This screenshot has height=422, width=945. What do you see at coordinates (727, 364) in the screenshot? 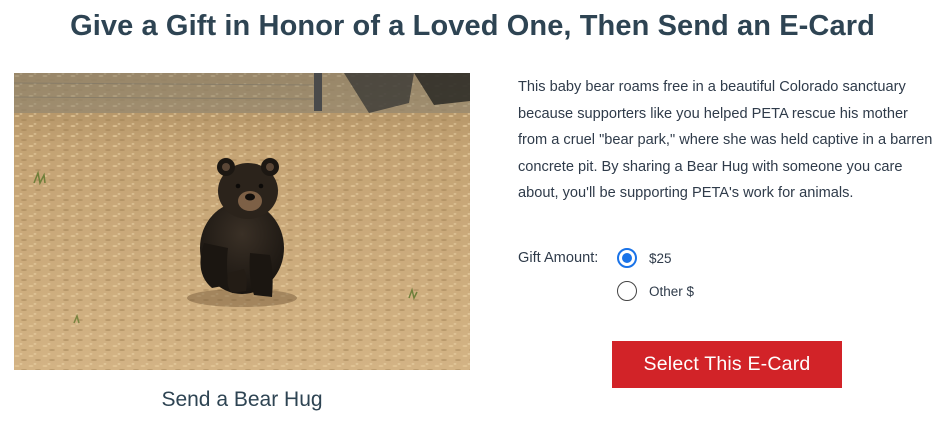
I see `select-ecard-button: Select This E-Card` at bounding box center [727, 364].